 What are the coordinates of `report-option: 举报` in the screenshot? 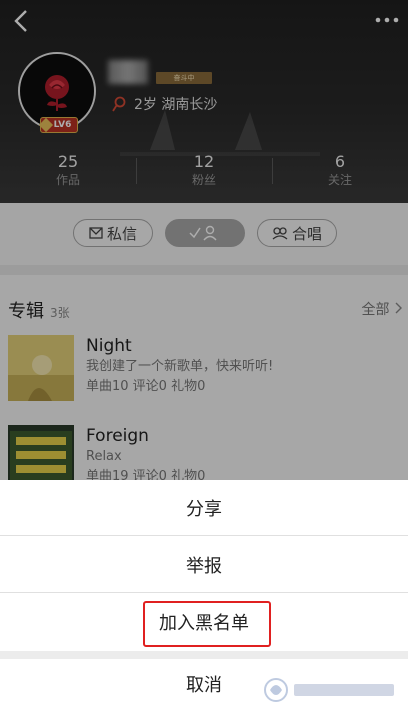 It's located at (204, 565).